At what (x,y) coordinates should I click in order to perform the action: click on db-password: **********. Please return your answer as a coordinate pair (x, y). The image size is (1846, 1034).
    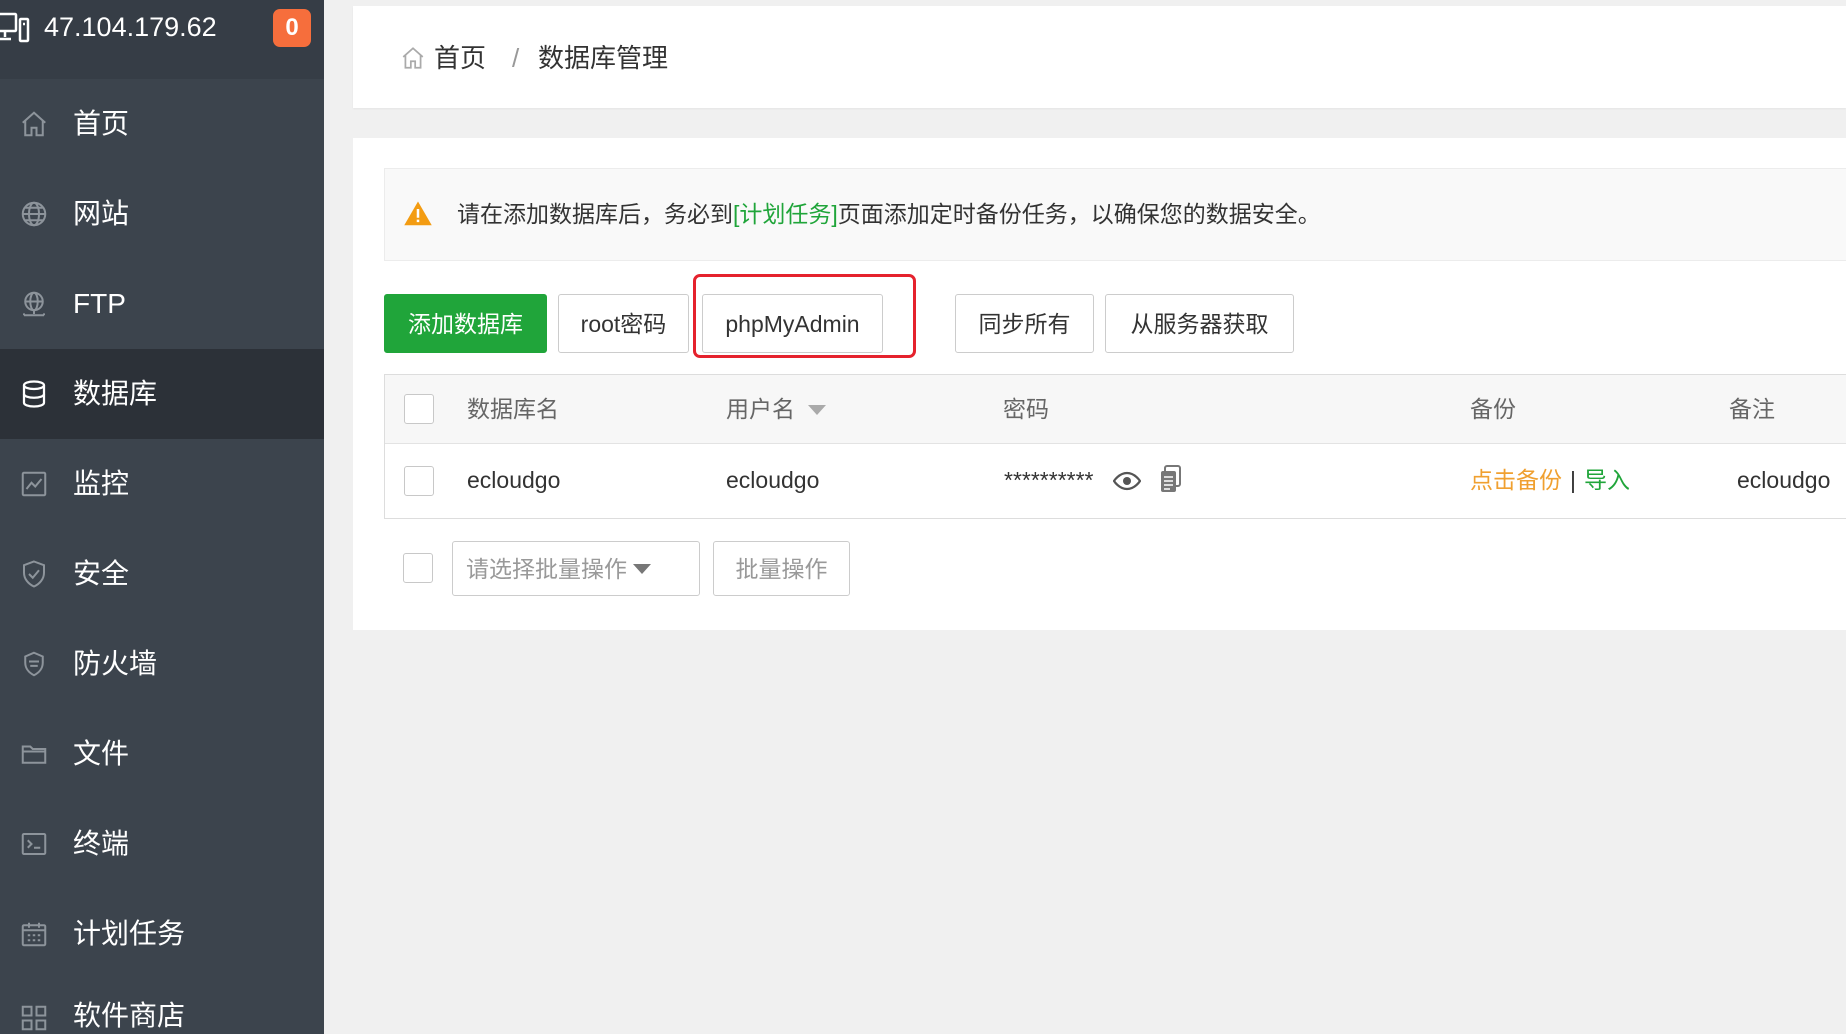
    Looking at the image, I should click on (1049, 480).